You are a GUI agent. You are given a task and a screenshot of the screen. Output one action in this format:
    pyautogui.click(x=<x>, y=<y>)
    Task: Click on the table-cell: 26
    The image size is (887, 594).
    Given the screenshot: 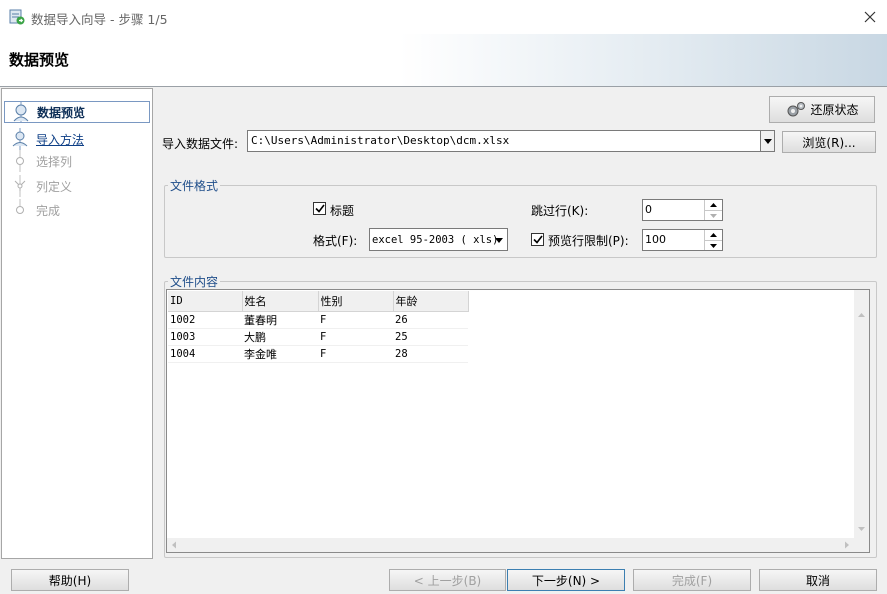 What is the action you would take?
    pyautogui.click(x=430, y=320)
    